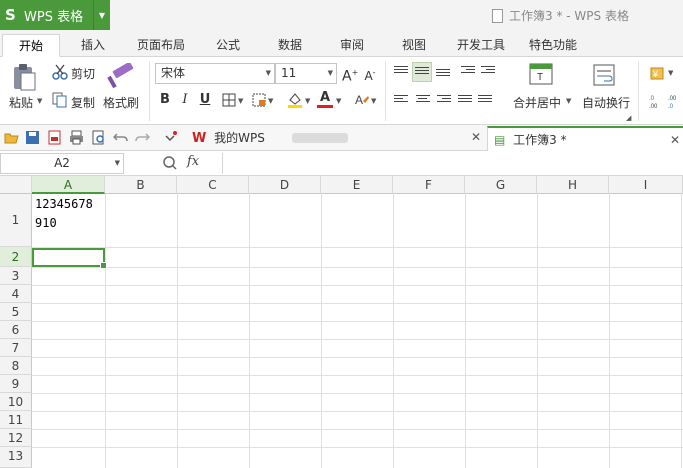 The image size is (683, 468). I want to click on undo-icon, so click(120, 137).